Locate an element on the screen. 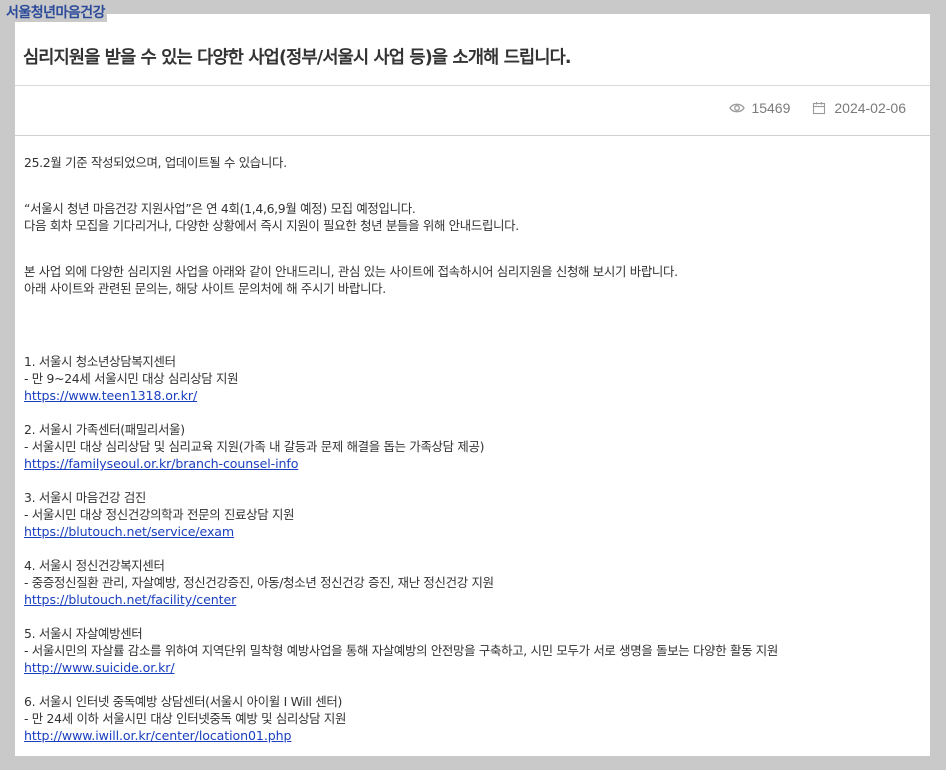 The image size is (946, 770). item-title: 2. 서울시 가족센터(패밀리서울) is located at coordinates (104, 429).